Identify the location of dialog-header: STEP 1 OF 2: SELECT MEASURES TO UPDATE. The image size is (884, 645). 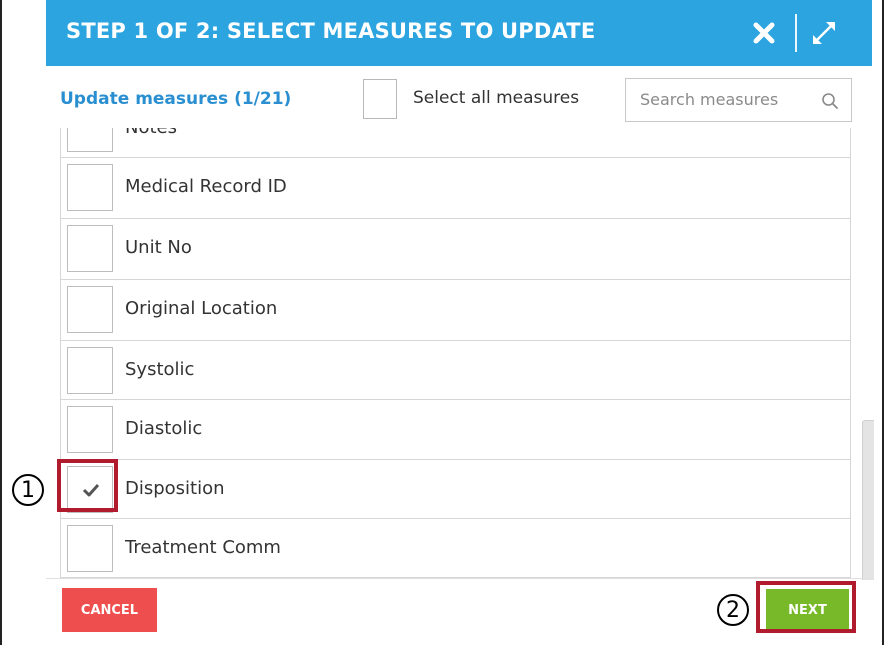
(459, 33).